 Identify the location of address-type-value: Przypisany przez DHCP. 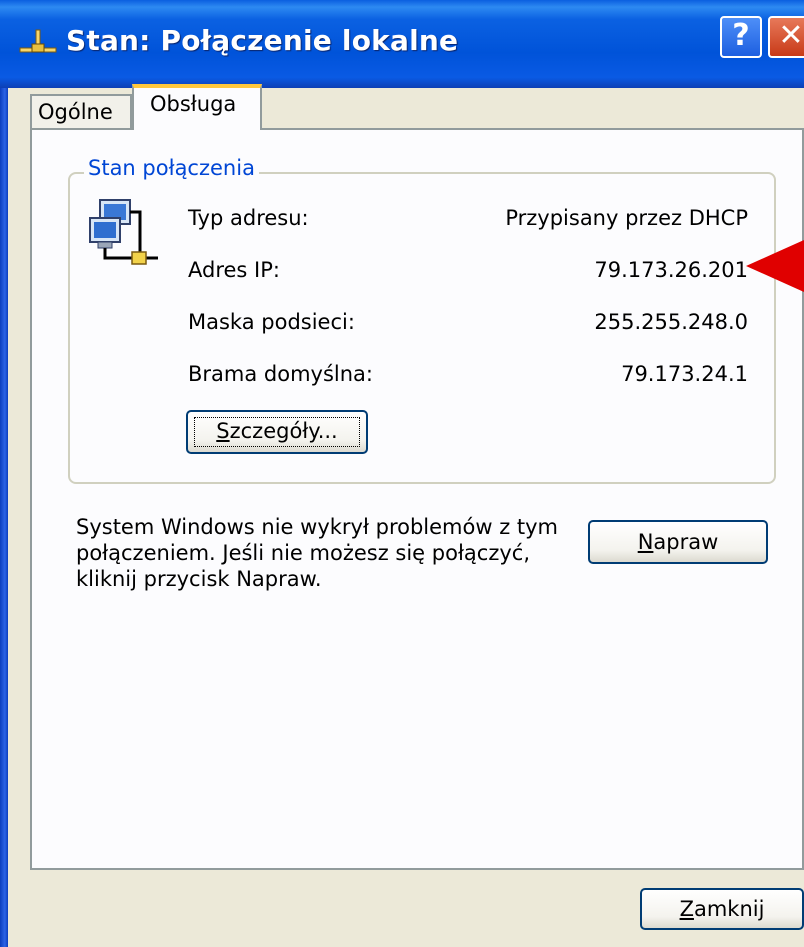
(626, 218).